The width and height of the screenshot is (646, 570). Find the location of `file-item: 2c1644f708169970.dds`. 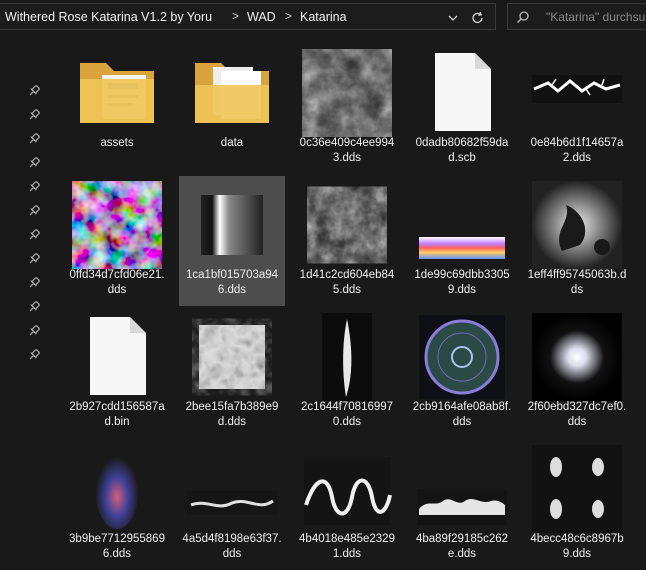

file-item: 2c1644f708169970.dds is located at coordinates (347, 373).